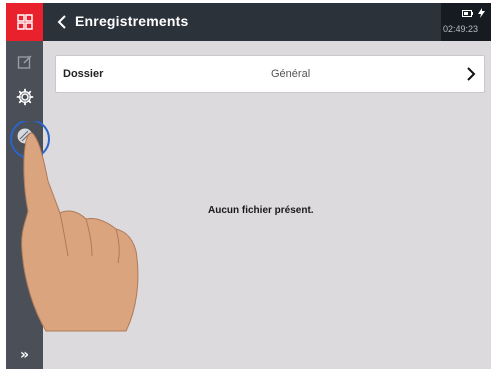  I want to click on empty-state-message: Aucun fichier présent., so click(261, 210).